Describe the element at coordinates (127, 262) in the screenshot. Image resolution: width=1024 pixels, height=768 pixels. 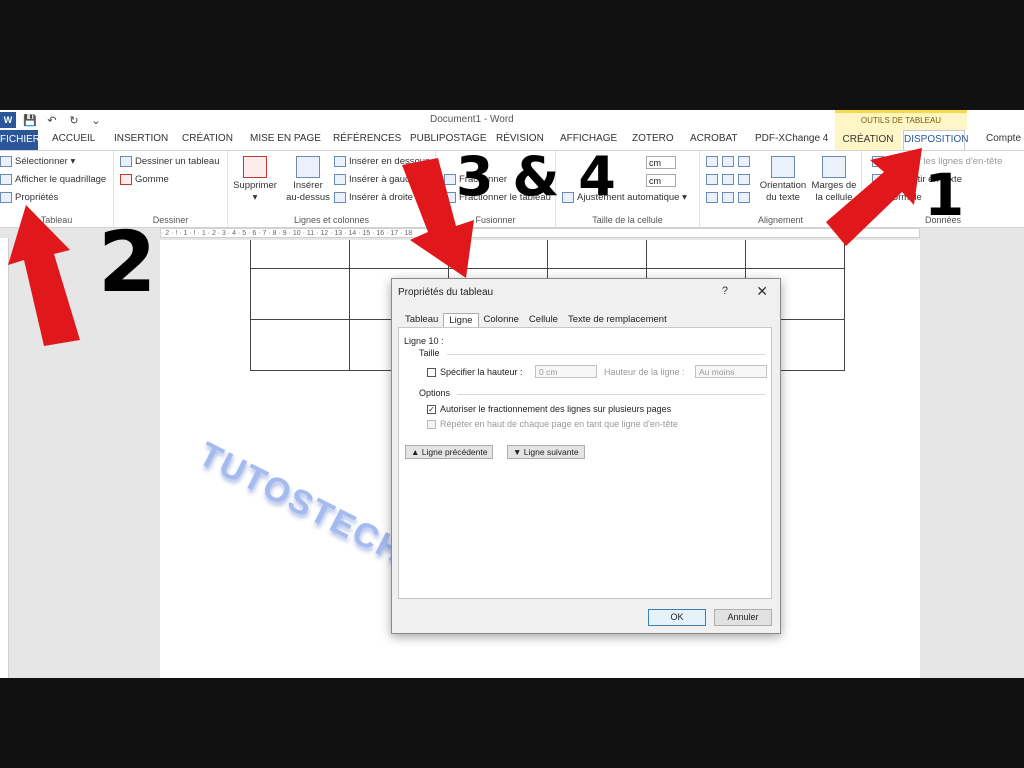
I see `step-number-2: 2` at that location.